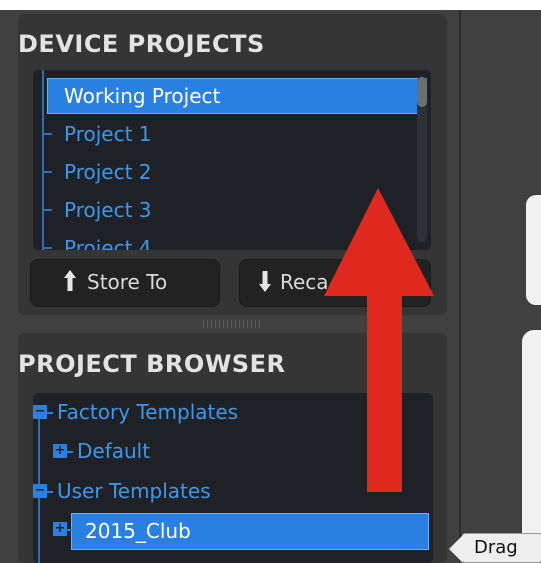 The image size is (541, 563). What do you see at coordinates (225, 134) in the screenshot?
I see `list-item-project-1: Project 1` at bounding box center [225, 134].